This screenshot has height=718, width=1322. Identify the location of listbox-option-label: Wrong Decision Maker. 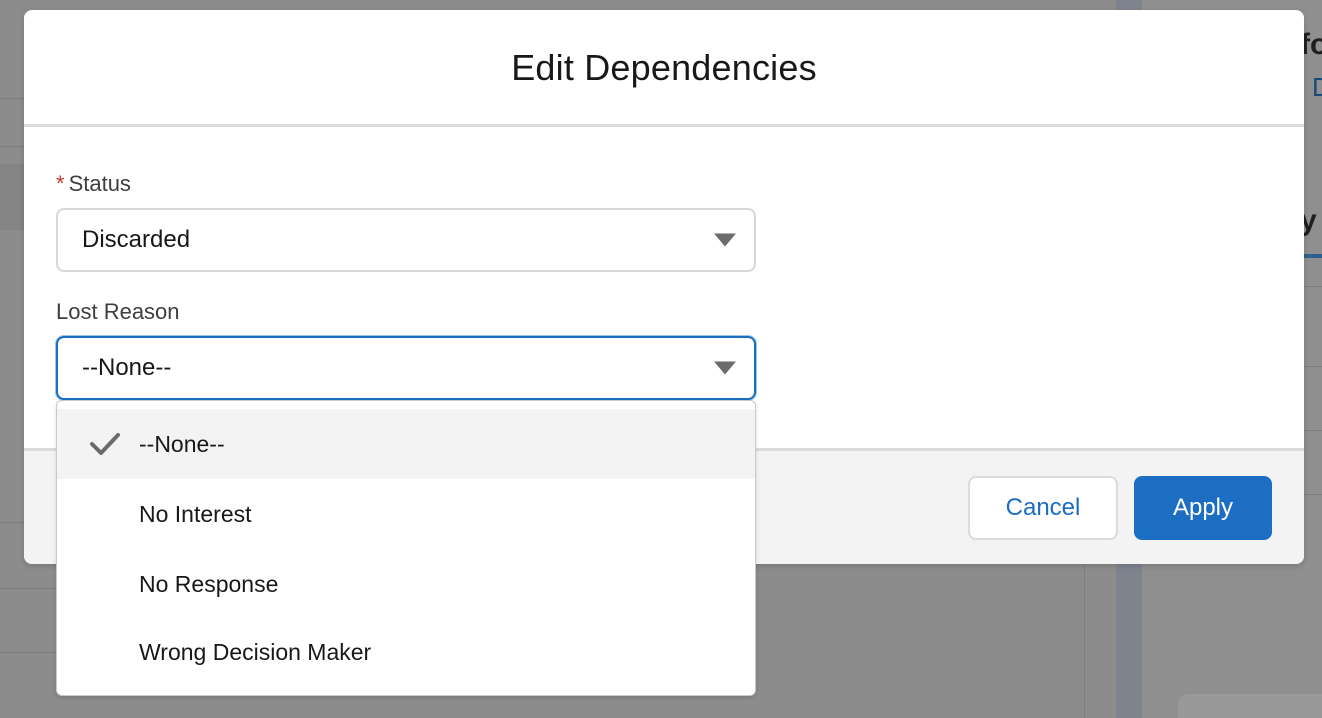
(255, 651).